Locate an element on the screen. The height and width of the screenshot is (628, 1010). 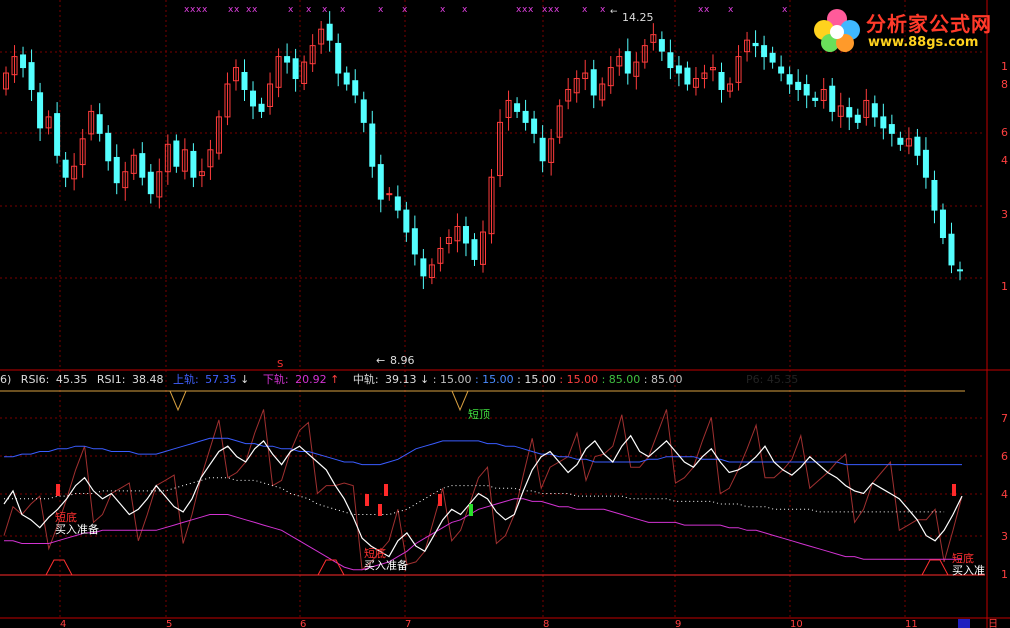
top-marker-5: x is located at coordinates (237, 10).